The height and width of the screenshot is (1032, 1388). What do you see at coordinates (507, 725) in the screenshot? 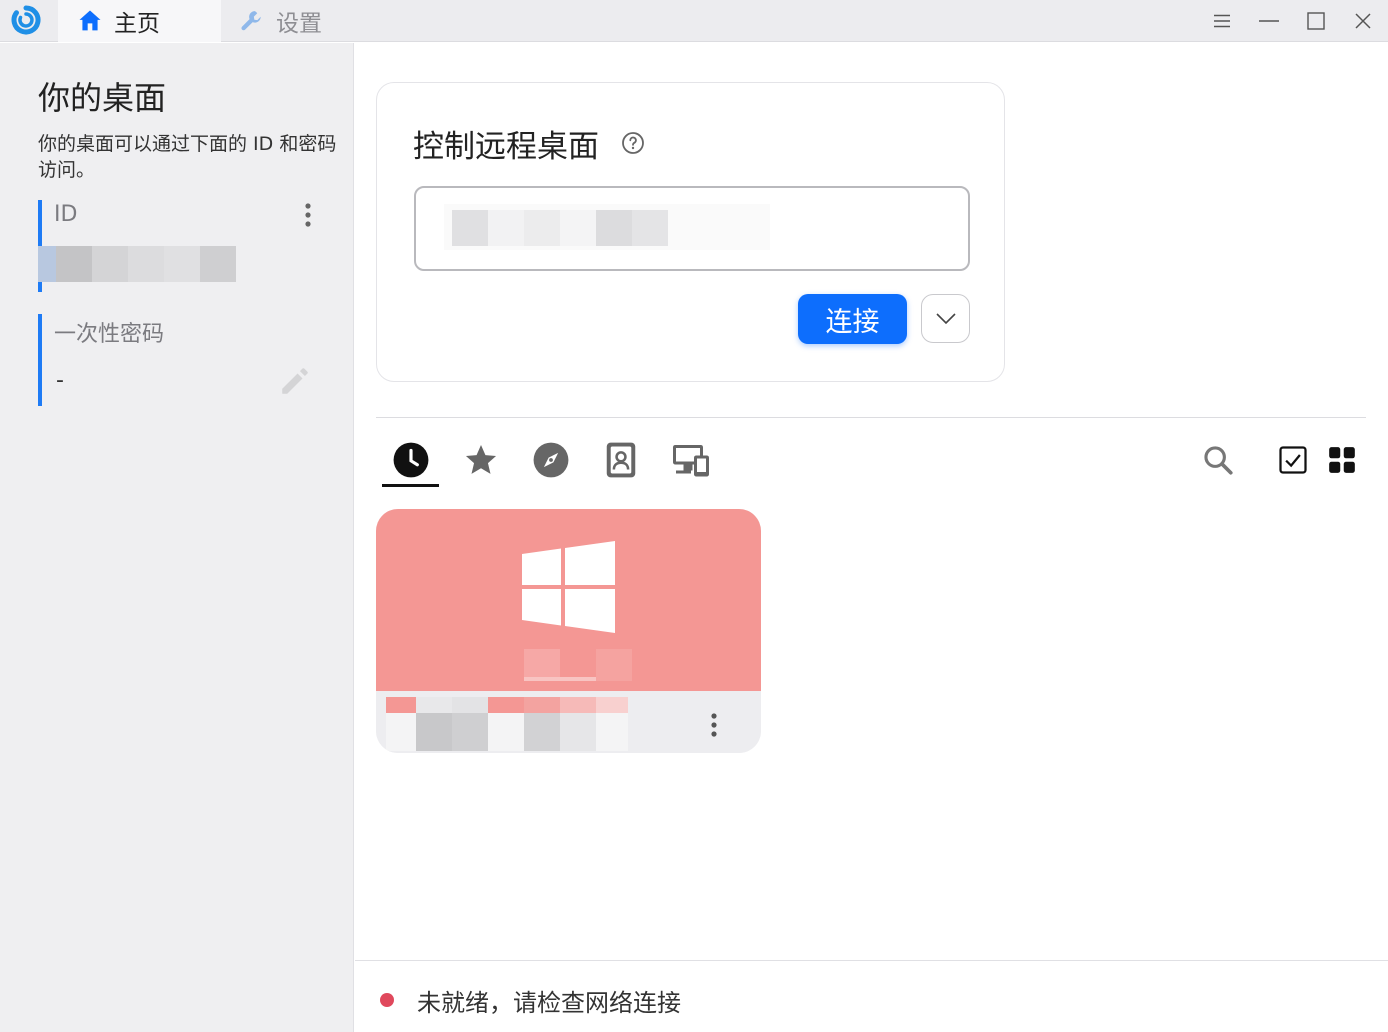
I see `peer-id-redacted` at bounding box center [507, 725].